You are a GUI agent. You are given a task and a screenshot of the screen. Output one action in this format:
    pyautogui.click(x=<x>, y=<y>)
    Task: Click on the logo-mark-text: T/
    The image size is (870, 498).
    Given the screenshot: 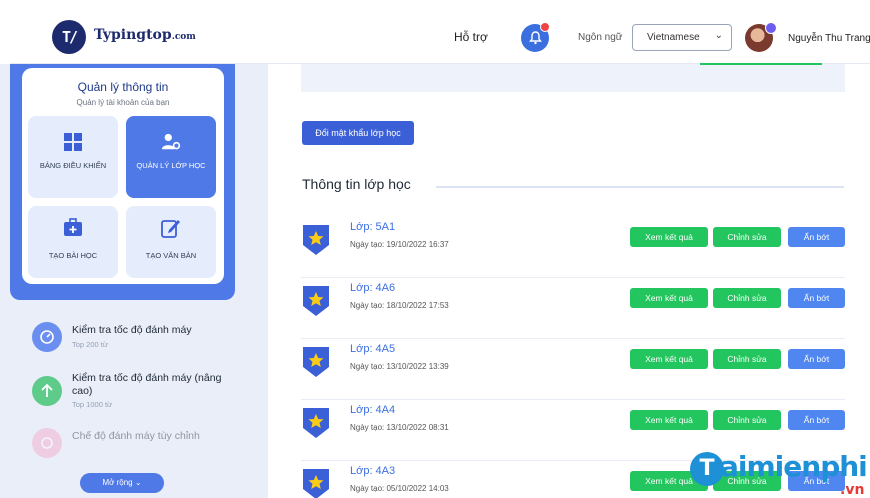 What is the action you would take?
    pyautogui.click(x=69, y=37)
    